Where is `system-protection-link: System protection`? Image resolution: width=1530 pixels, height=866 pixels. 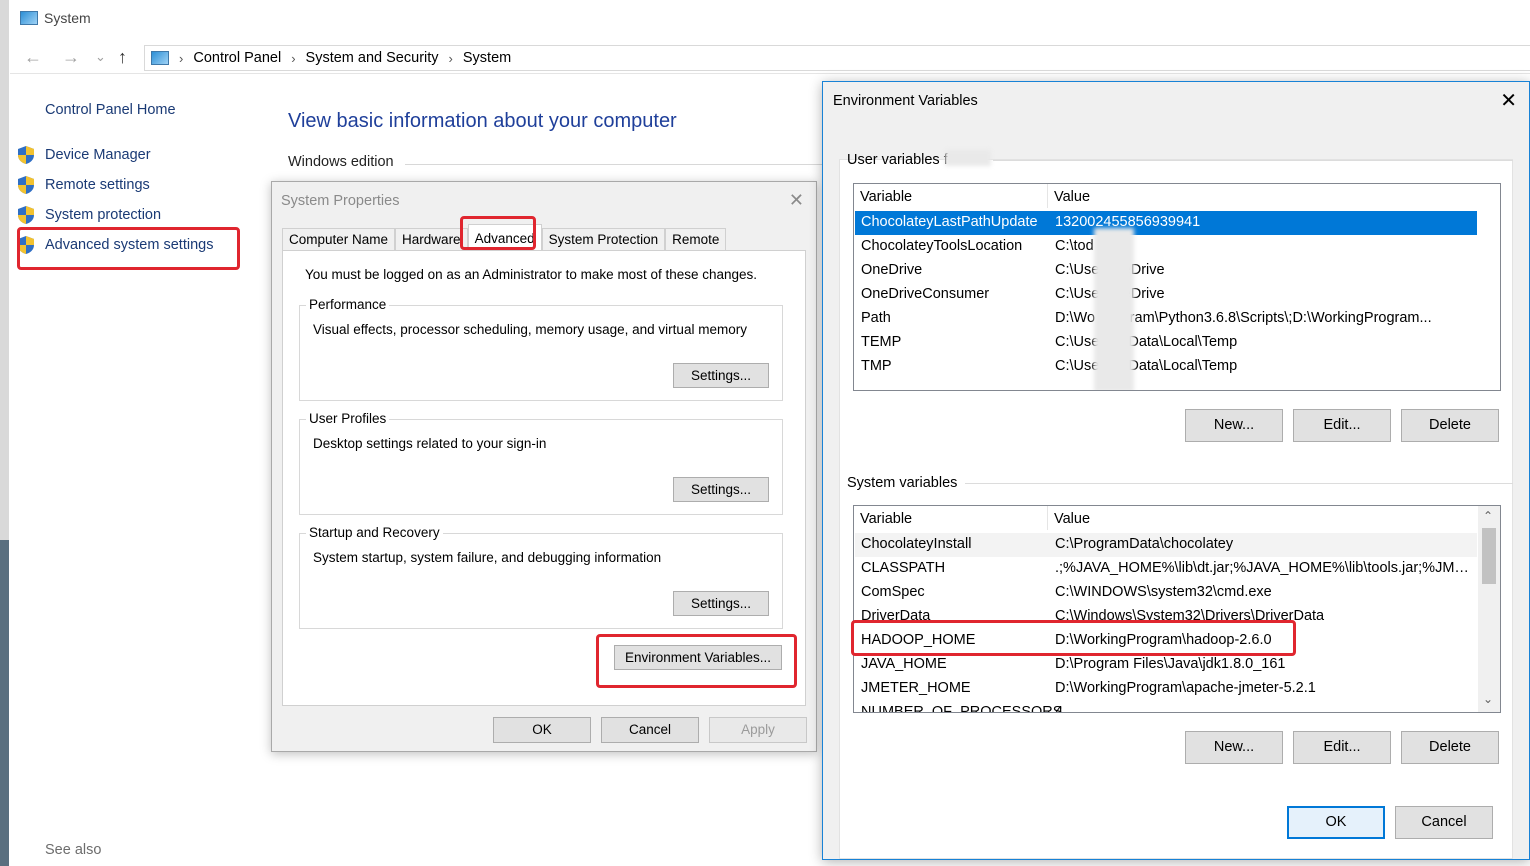 system-protection-link: System protection is located at coordinates (88, 215).